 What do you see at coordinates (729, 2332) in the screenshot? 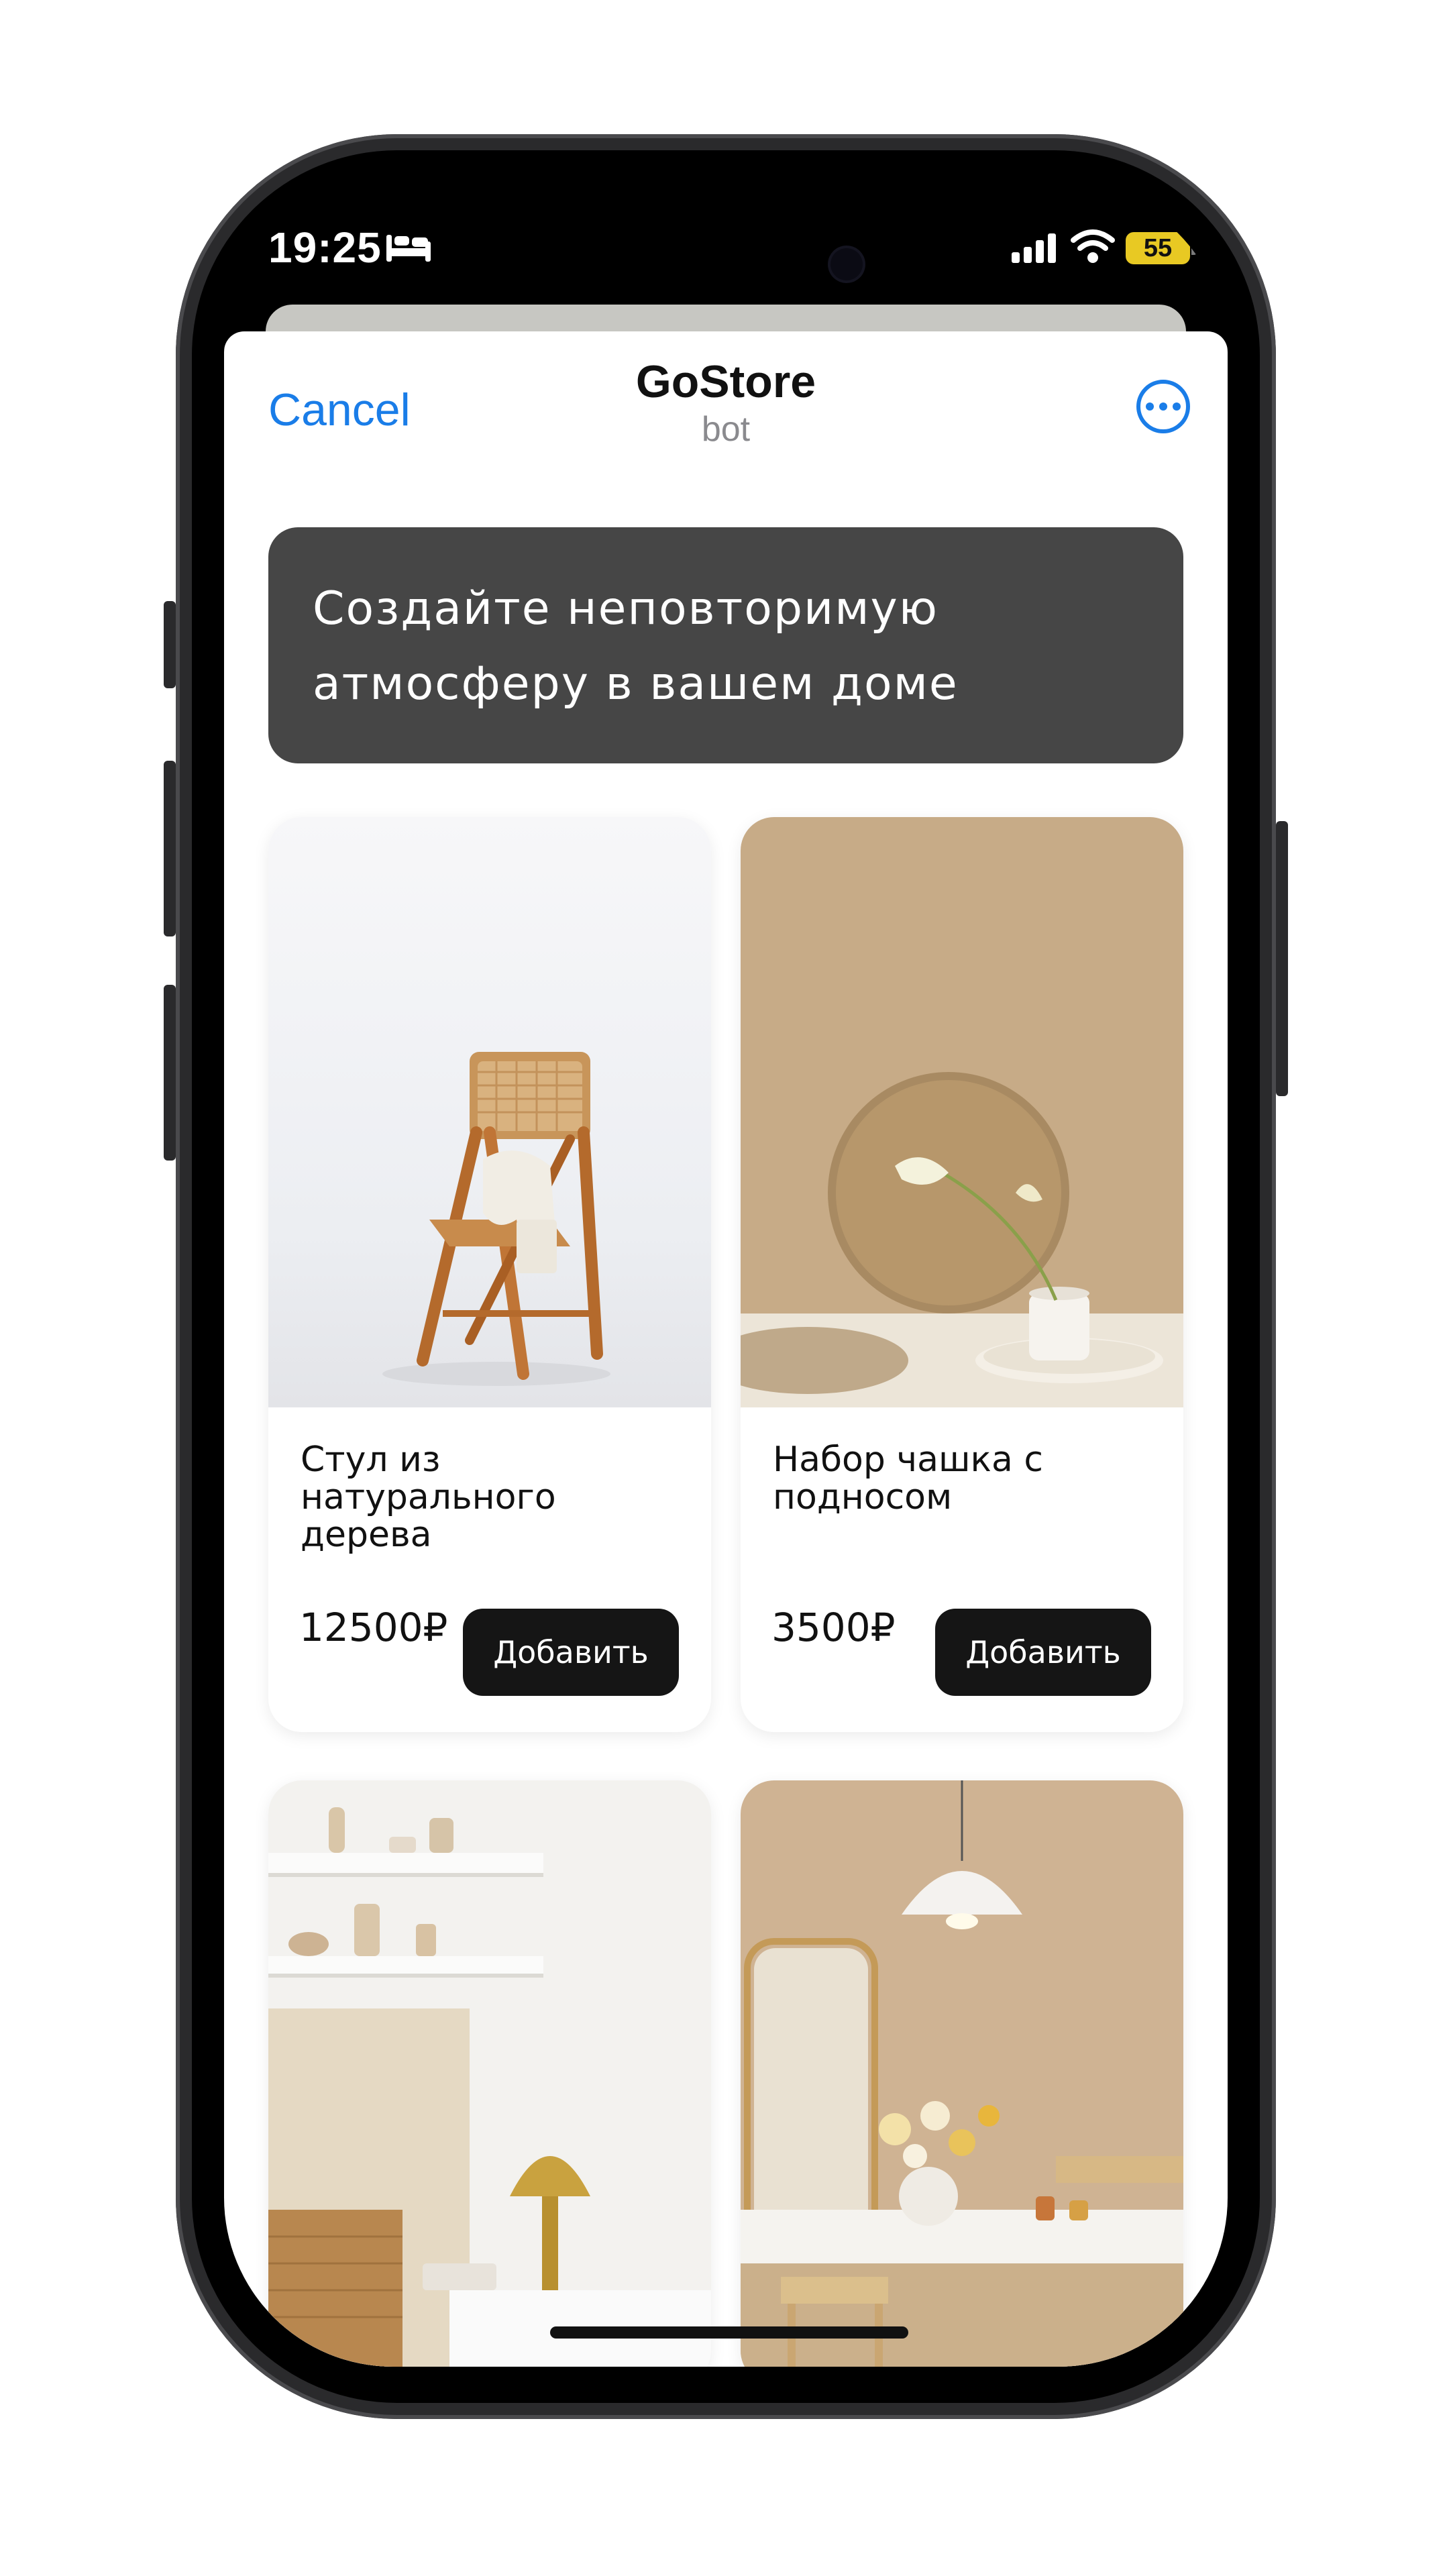
I see `home-indicator` at bounding box center [729, 2332].